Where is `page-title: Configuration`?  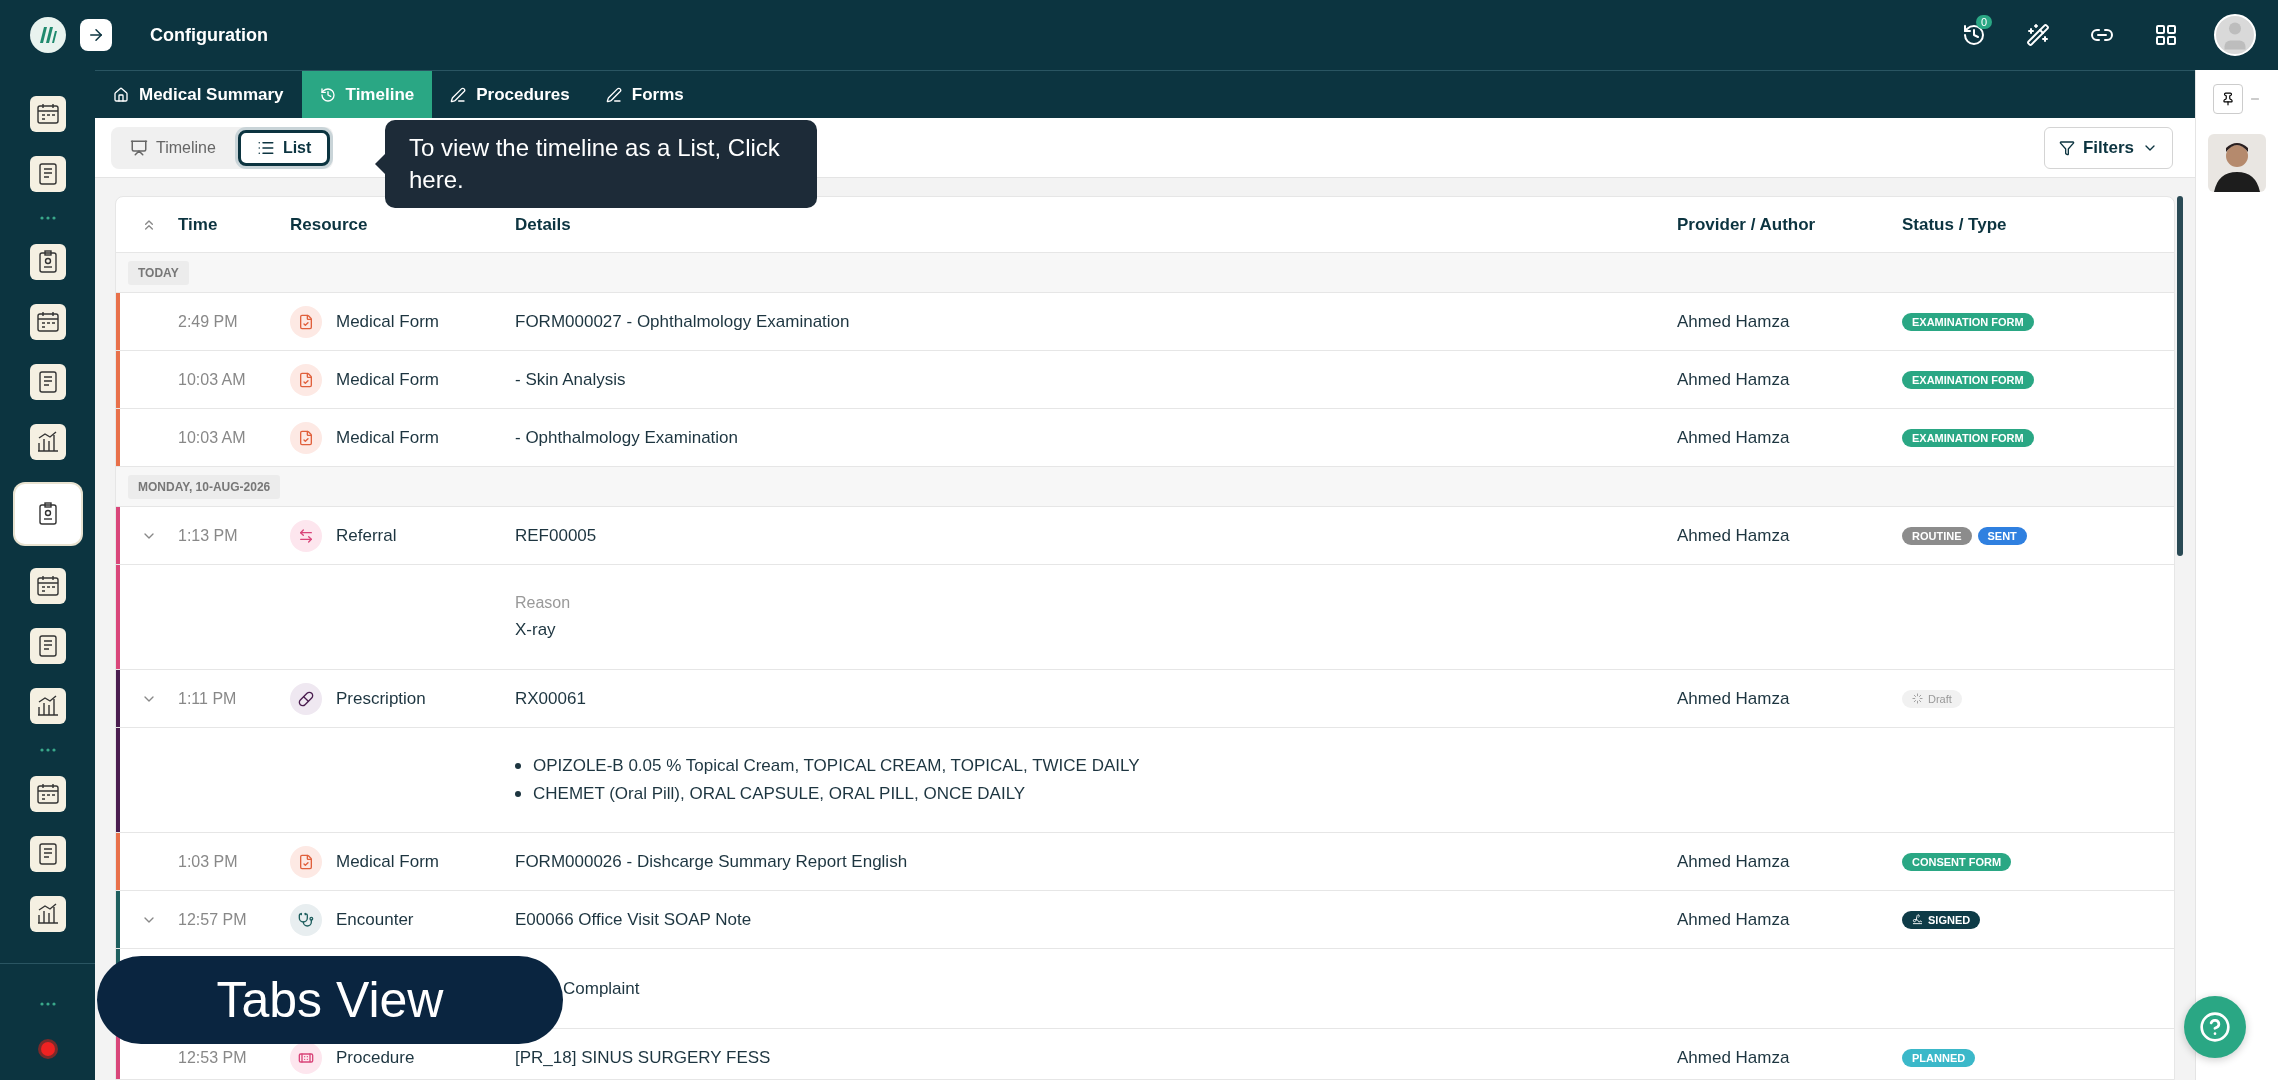 page-title: Configuration is located at coordinates (209, 35).